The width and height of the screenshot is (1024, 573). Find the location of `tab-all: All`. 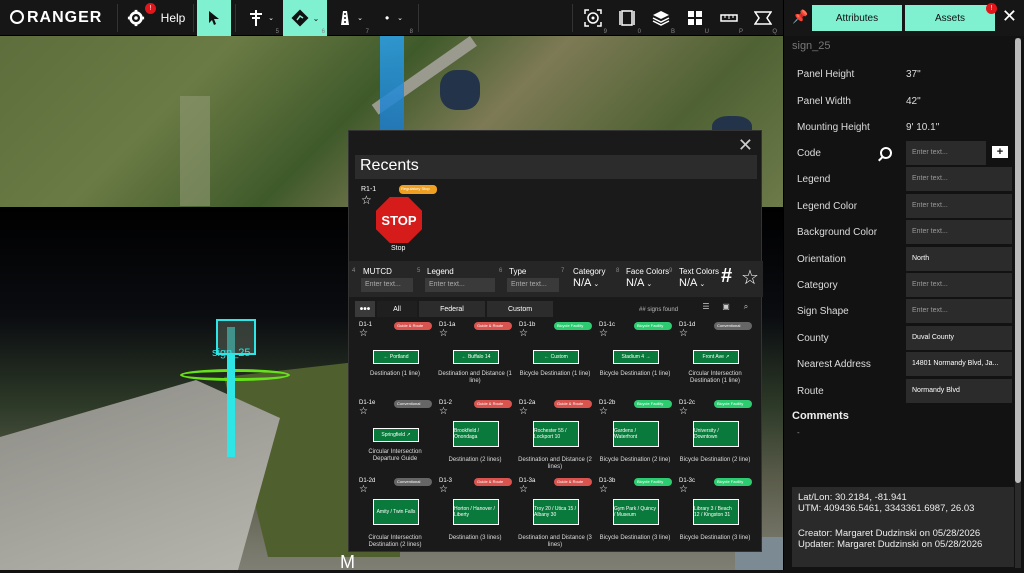

tab-all: All is located at coordinates (397, 309).